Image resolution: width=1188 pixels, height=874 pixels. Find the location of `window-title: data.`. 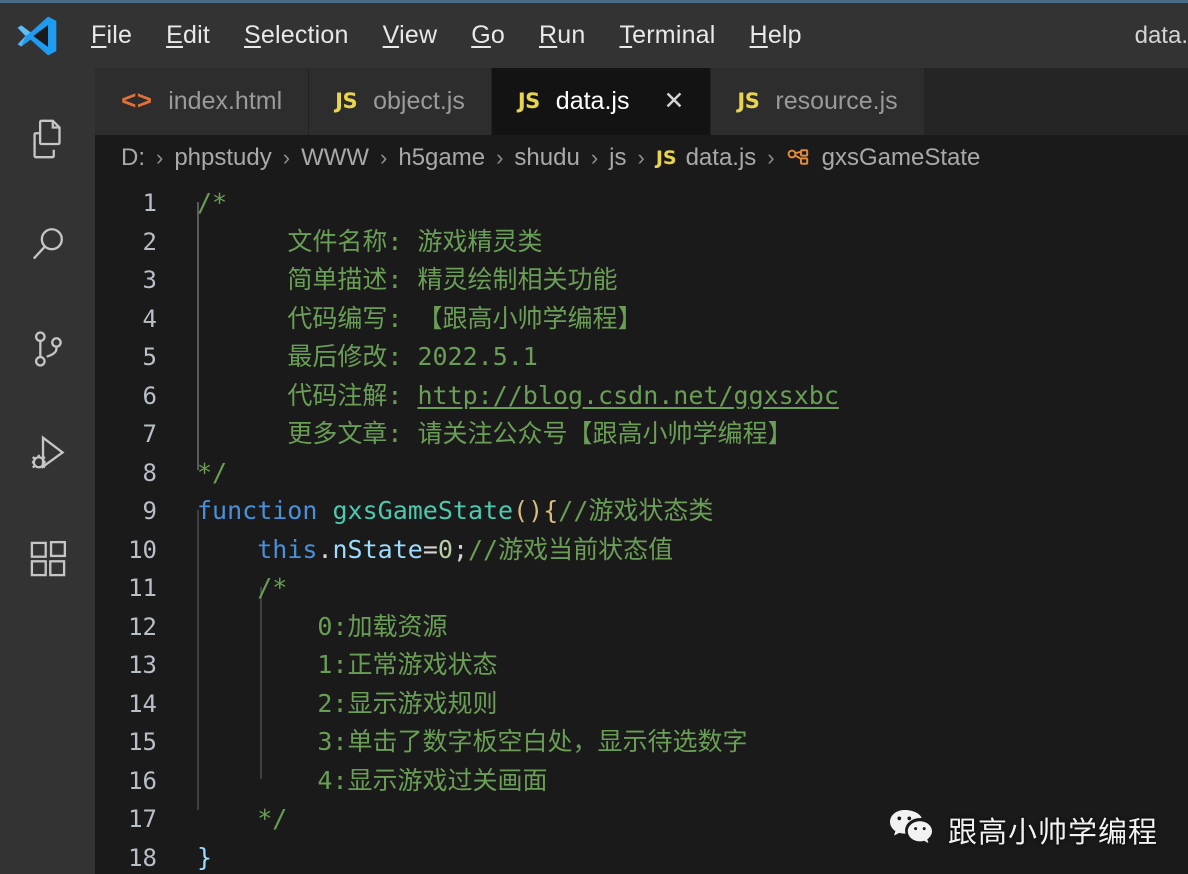

window-title: data. is located at coordinates (1161, 35).